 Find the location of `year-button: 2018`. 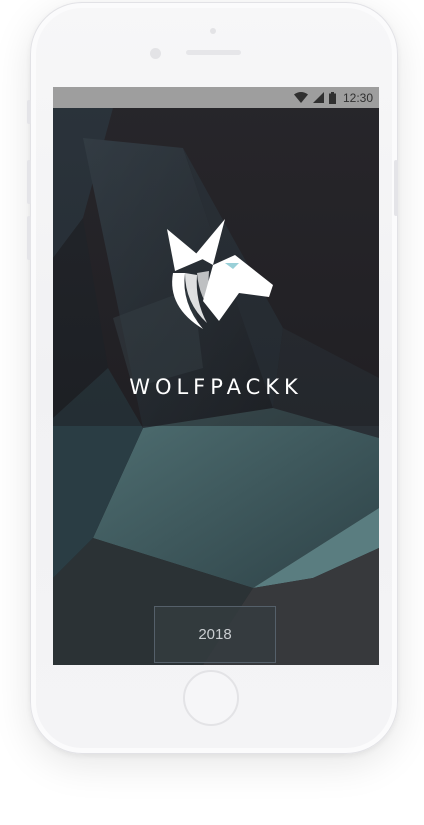

year-button: 2018 is located at coordinates (215, 634).